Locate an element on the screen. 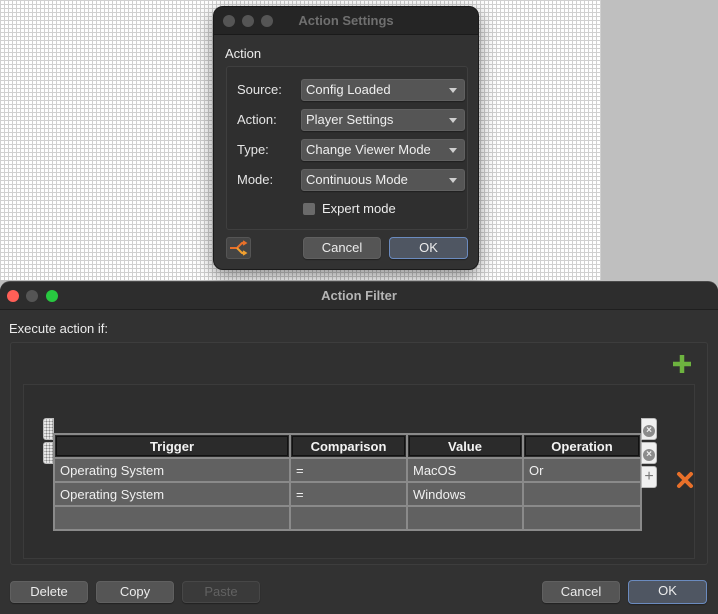 This screenshot has width=718, height=614. source-value: Config Loaded is located at coordinates (348, 89).